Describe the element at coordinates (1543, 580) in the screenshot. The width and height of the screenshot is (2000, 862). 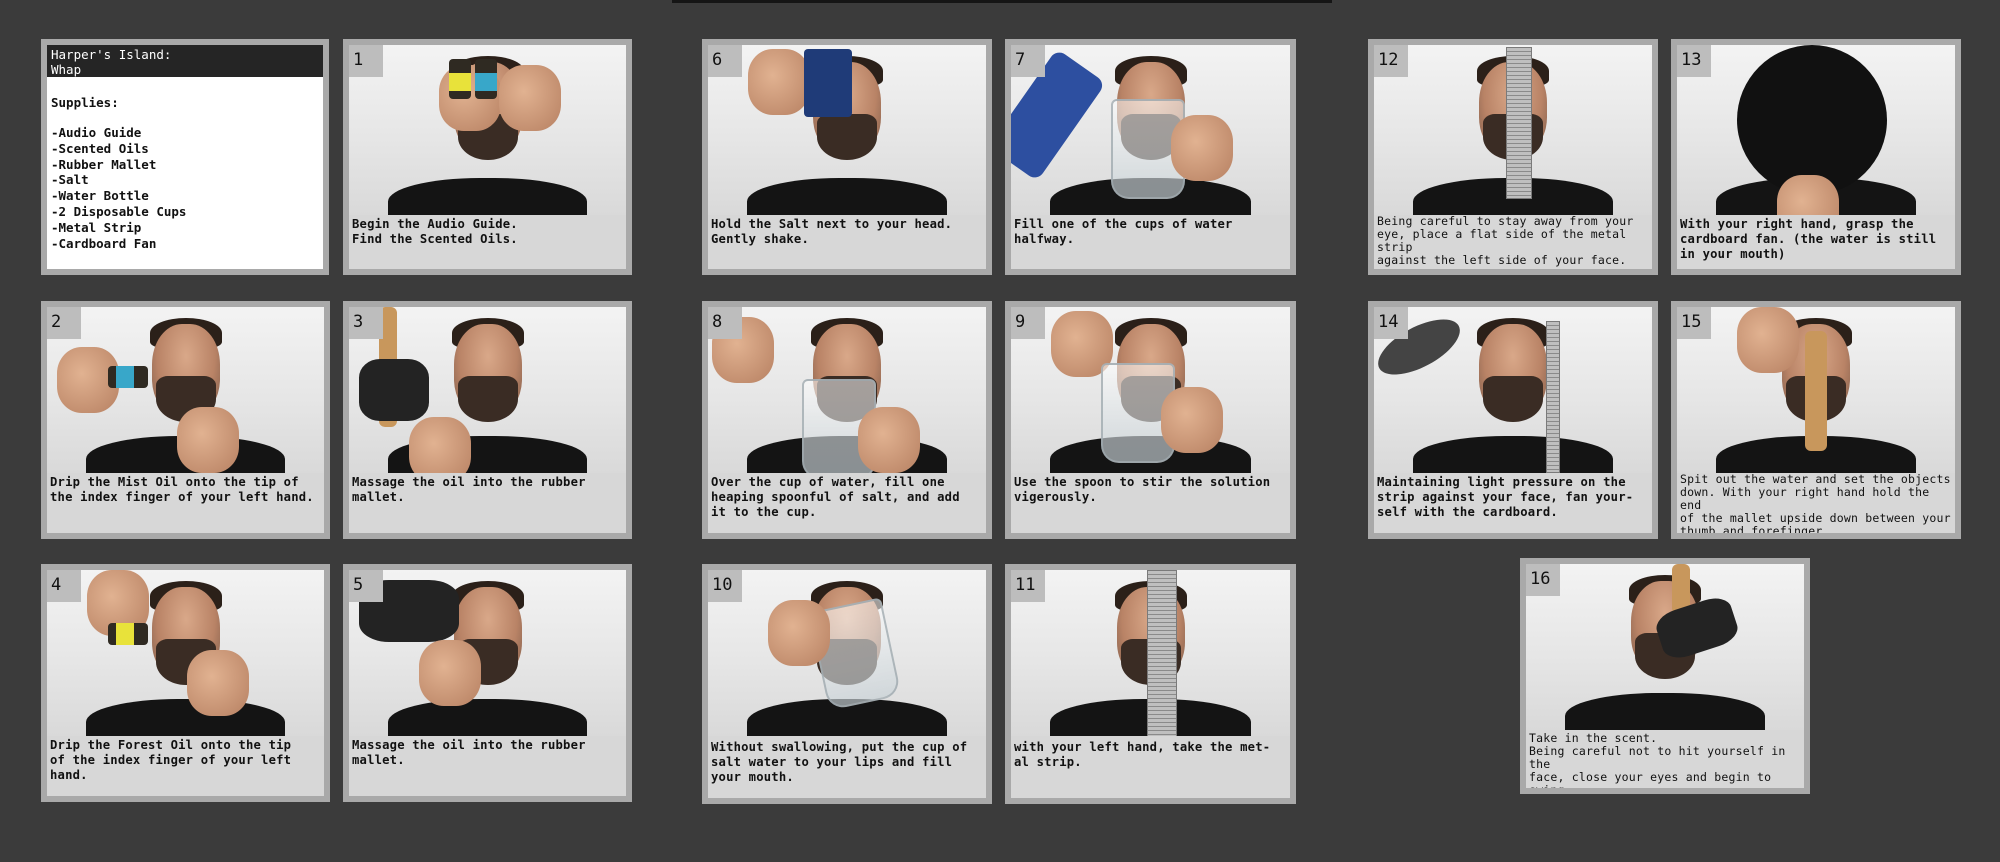
I see `step-number: 16` at that location.